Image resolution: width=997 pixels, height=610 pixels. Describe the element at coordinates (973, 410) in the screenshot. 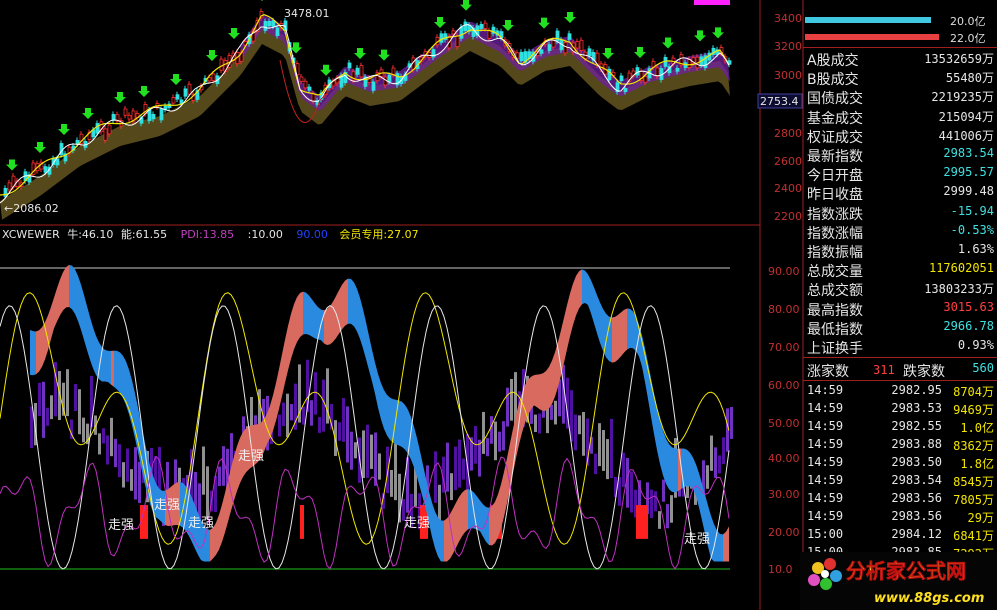

I see `tick-volume: 9469万` at that location.